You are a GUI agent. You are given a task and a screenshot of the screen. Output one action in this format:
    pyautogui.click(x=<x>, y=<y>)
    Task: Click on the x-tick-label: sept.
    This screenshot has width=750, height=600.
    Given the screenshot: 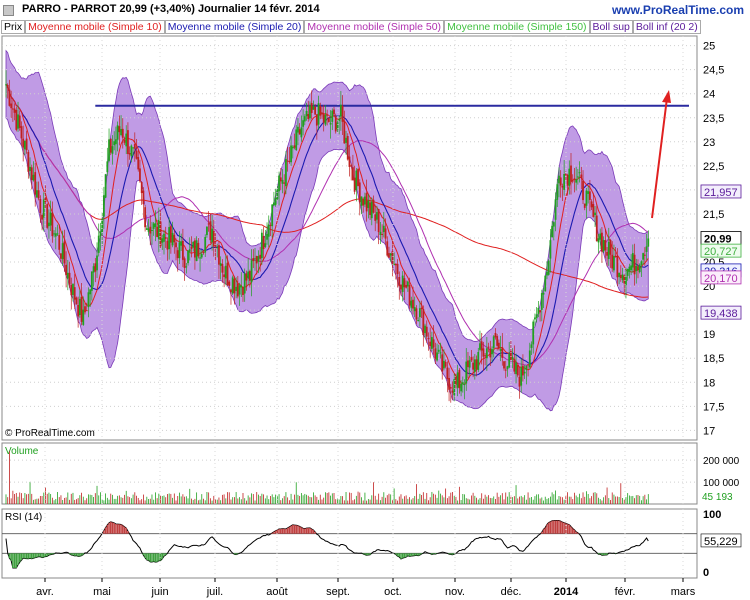 What is the action you would take?
    pyautogui.click(x=338, y=592)
    